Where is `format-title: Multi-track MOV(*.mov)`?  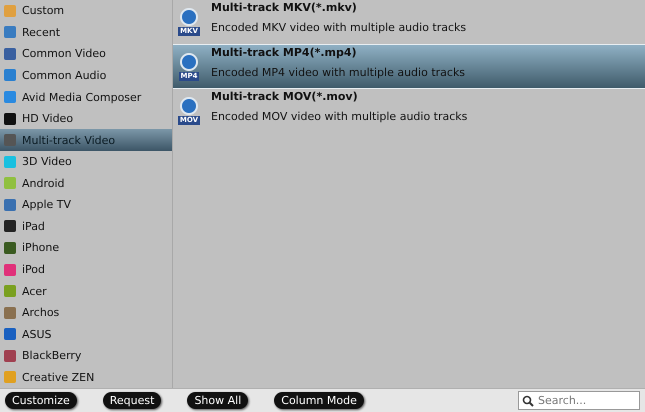
format-title: Multi-track MOV(*.mov) is located at coordinates (285, 96).